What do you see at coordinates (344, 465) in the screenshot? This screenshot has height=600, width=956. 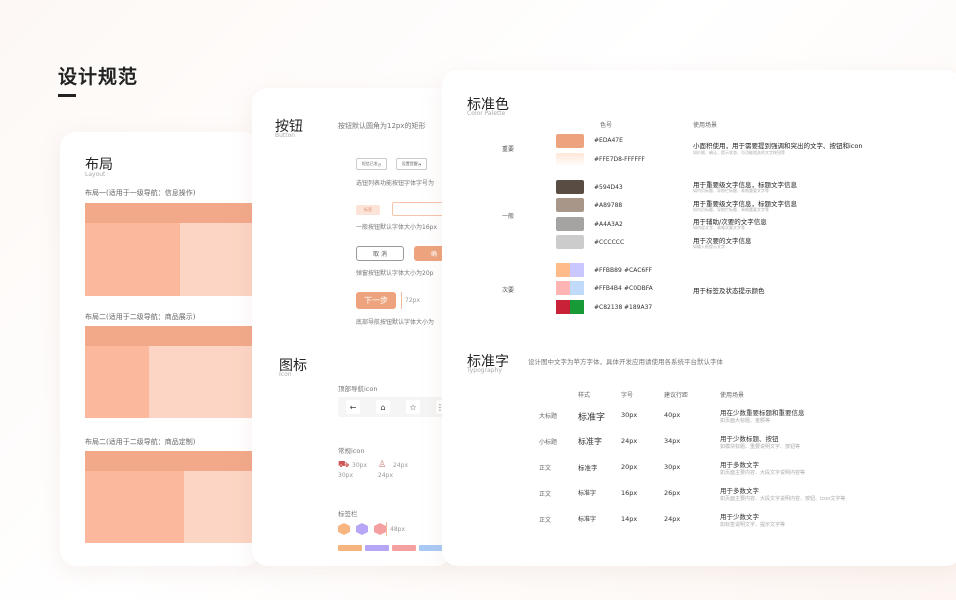 I see `cart-icon: ⛟` at bounding box center [344, 465].